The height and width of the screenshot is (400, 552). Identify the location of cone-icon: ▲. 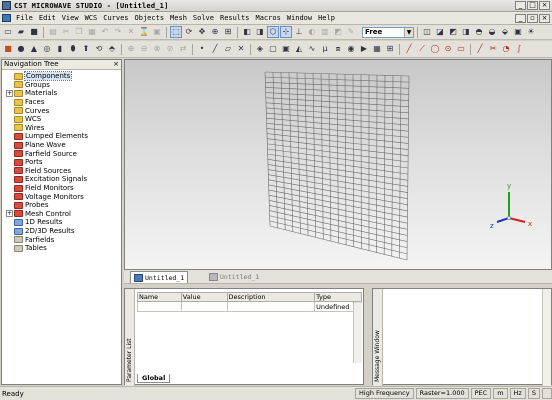
(34, 49).